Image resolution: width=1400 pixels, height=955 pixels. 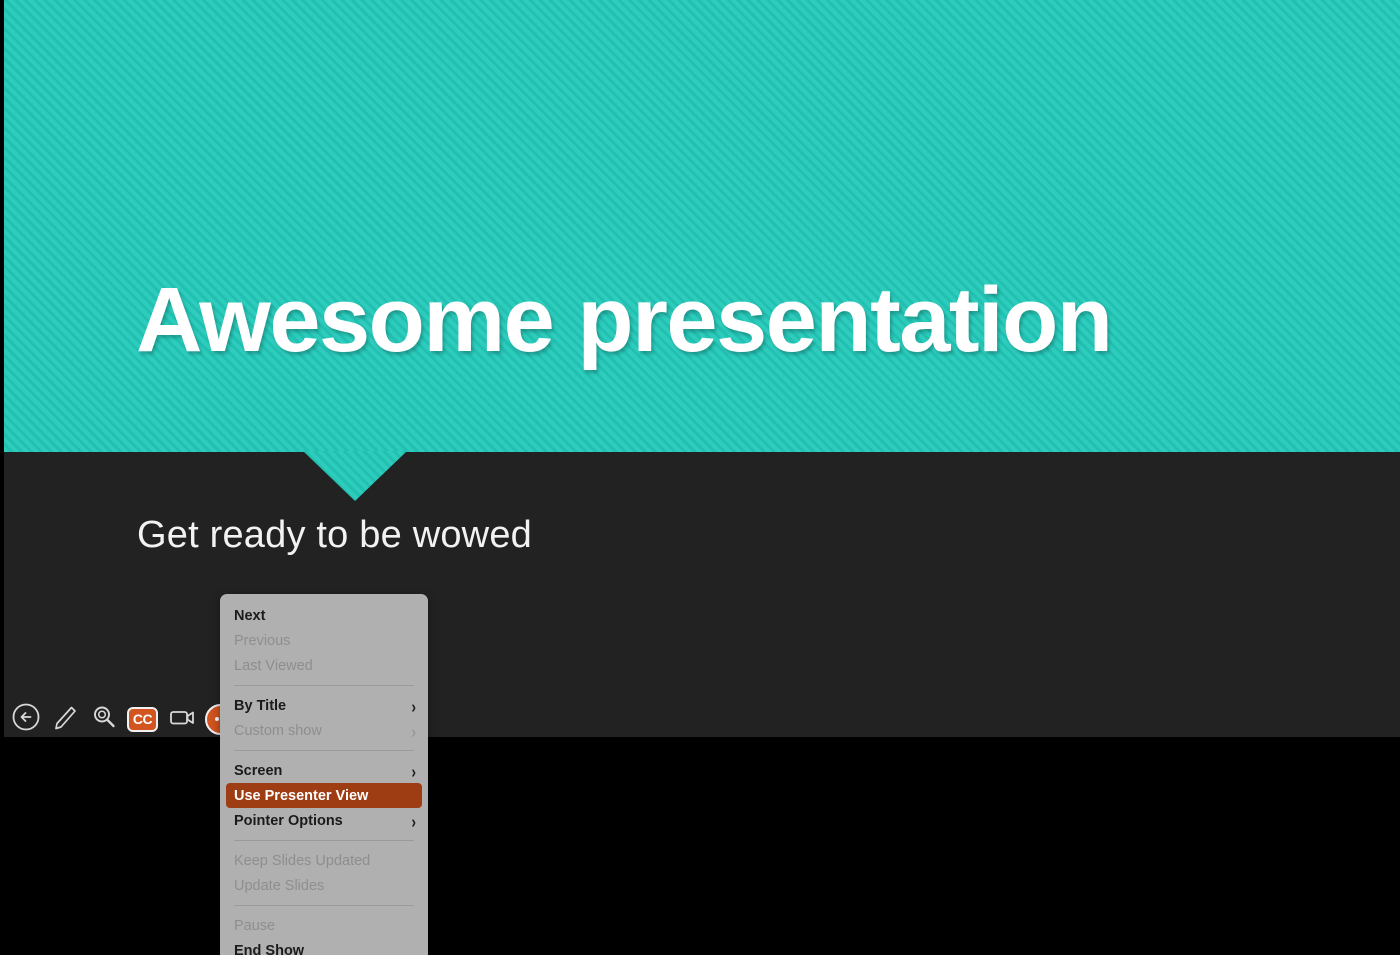 What do you see at coordinates (269, 948) in the screenshot?
I see `context-menu-item-label: End Show` at bounding box center [269, 948].